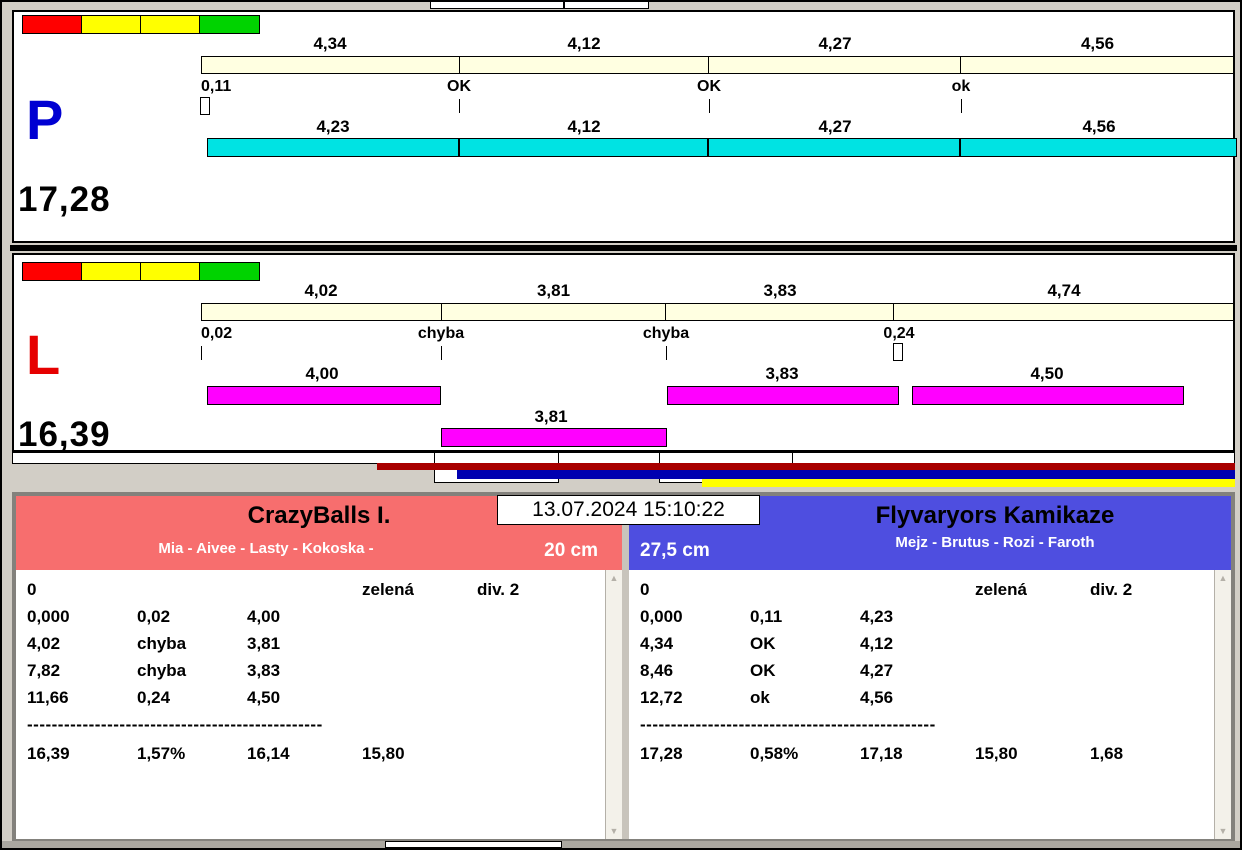 This screenshot has height=850, width=1242. I want to click on split-labels-row: 4,34 4,12 4,27 4,56, so click(717, 44).